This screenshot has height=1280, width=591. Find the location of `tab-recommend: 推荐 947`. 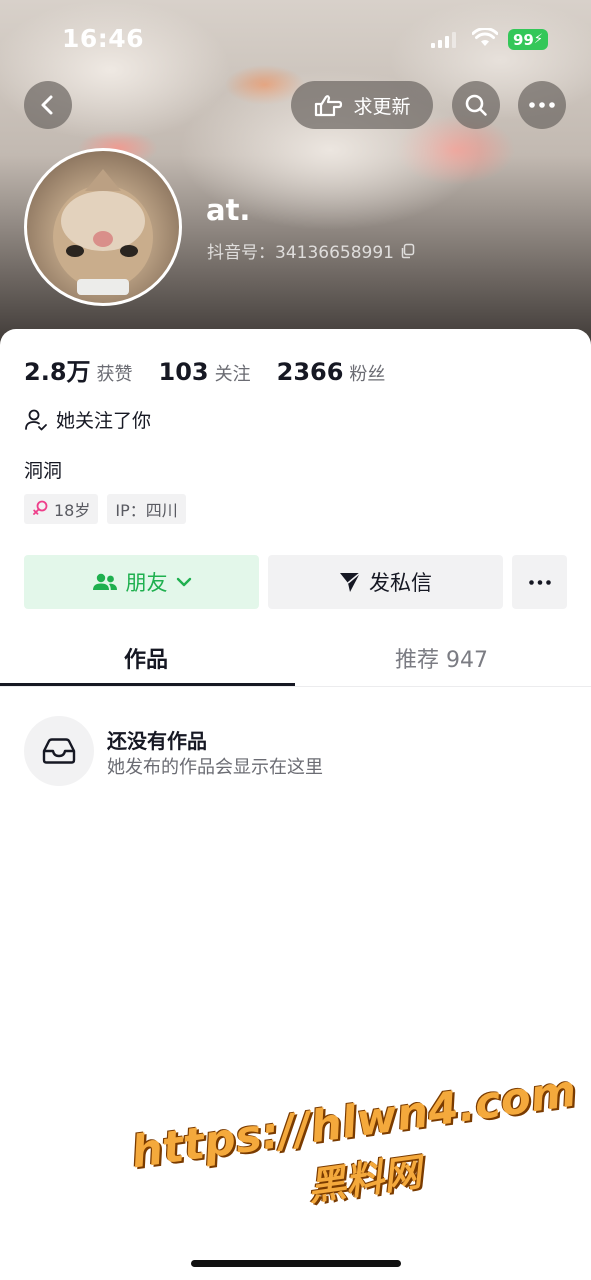

tab-recommend: 推荐 947 is located at coordinates (441, 658).